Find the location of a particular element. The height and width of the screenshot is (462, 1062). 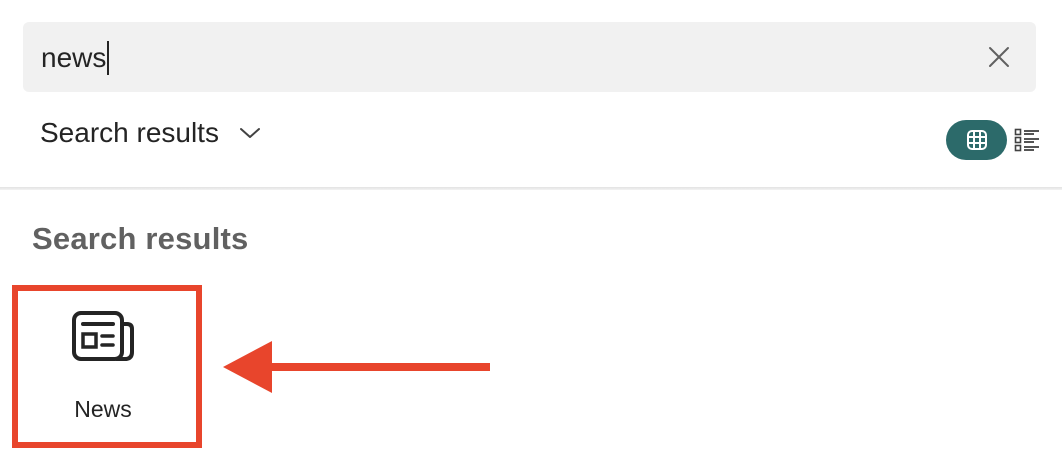

search-scope-dropdown: Search results is located at coordinates (150, 133).